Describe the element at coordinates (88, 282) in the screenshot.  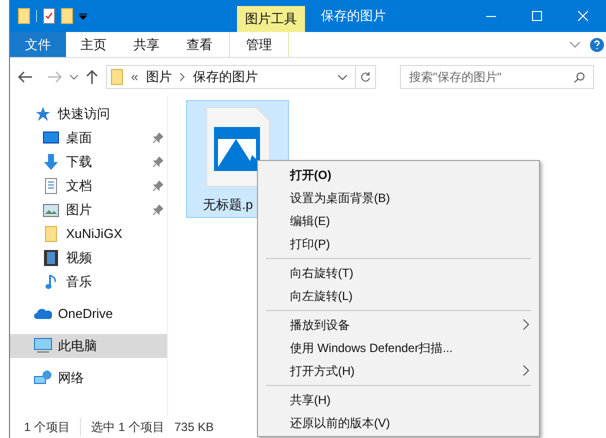
I see `nav-item: 音乐` at that location.